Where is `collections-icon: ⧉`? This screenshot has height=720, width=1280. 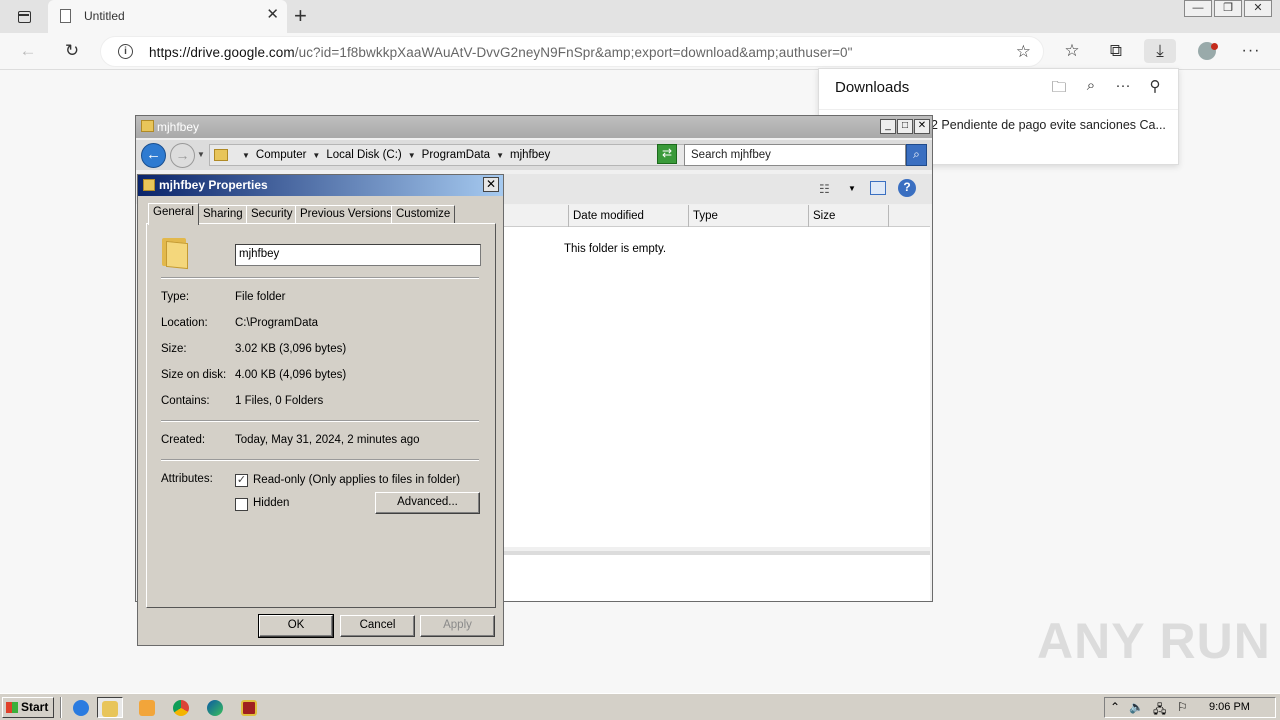
collections-icon: ⧉ is located at coordinates (1116, 51).